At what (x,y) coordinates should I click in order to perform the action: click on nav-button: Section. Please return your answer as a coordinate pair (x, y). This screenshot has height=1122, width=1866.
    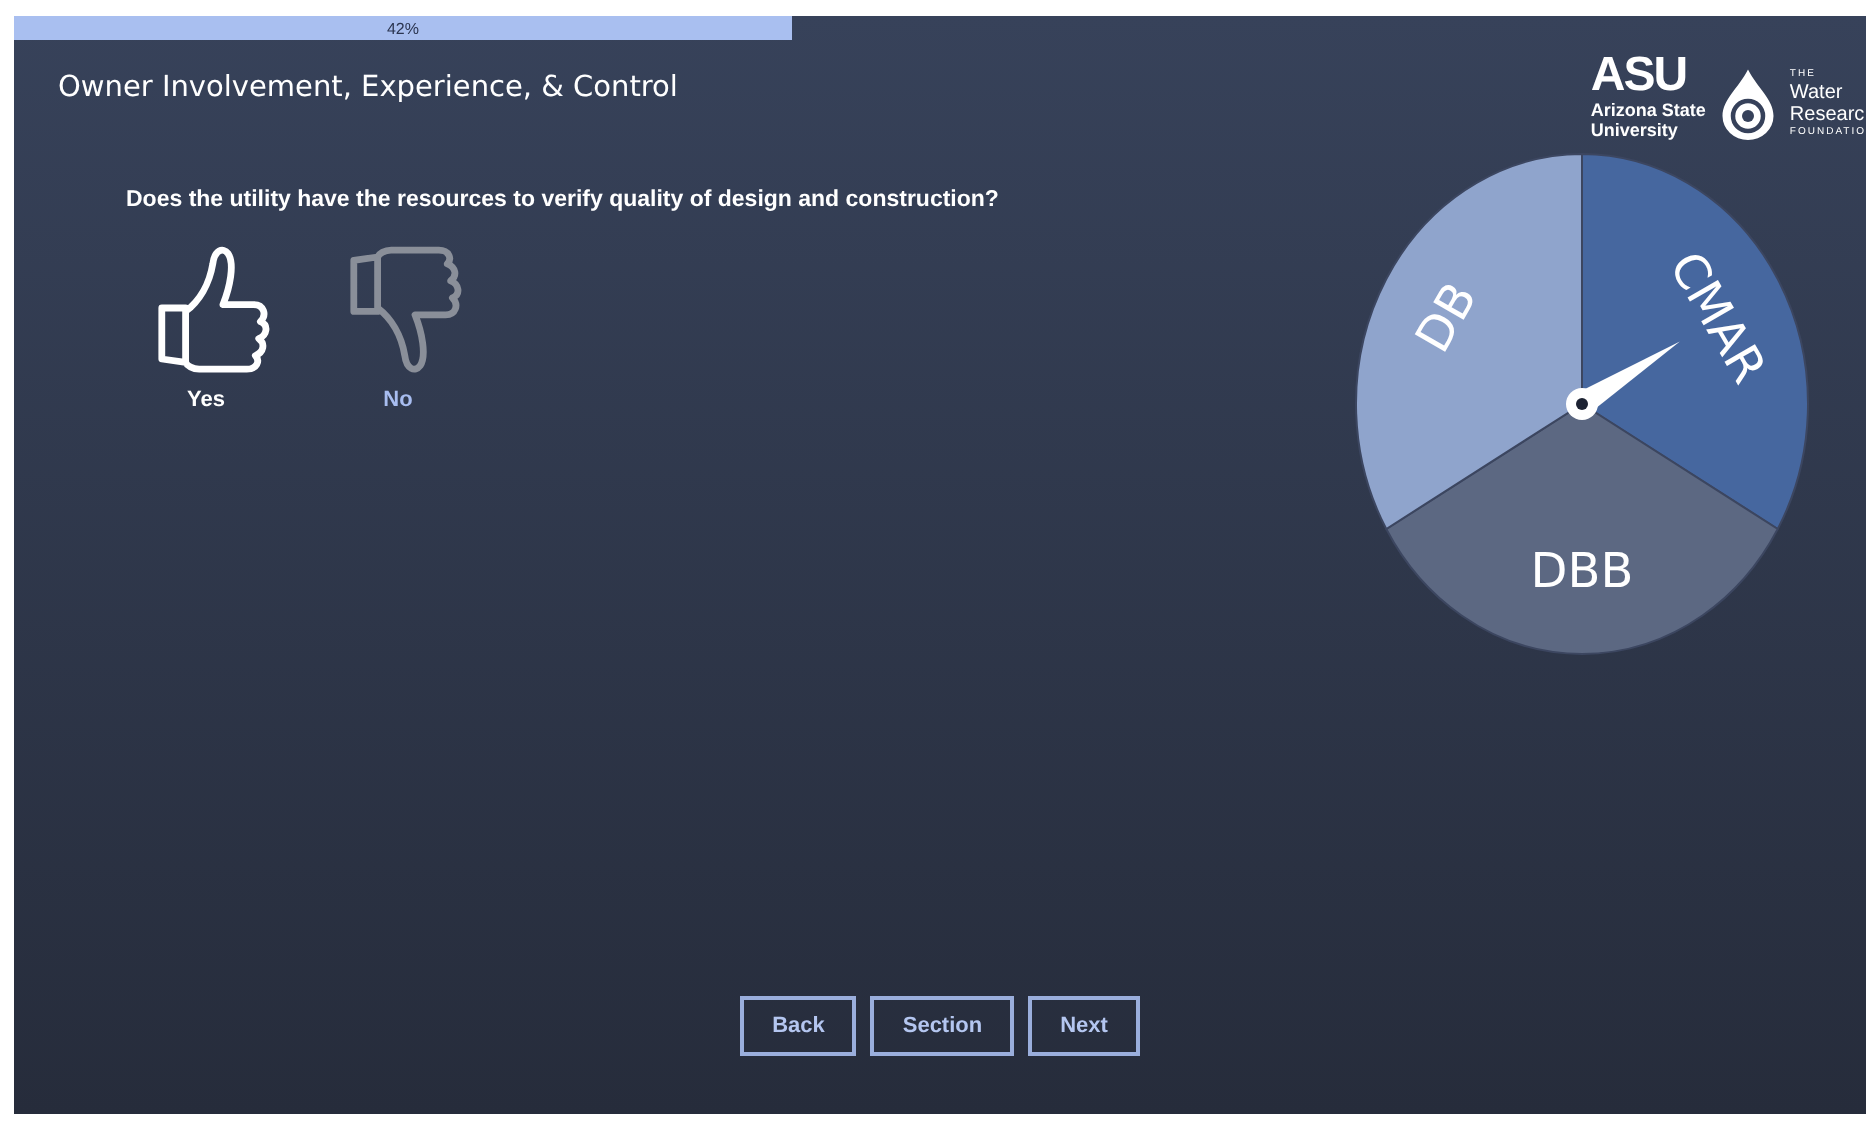
    Looking at the image, I should click on (942, 1026).